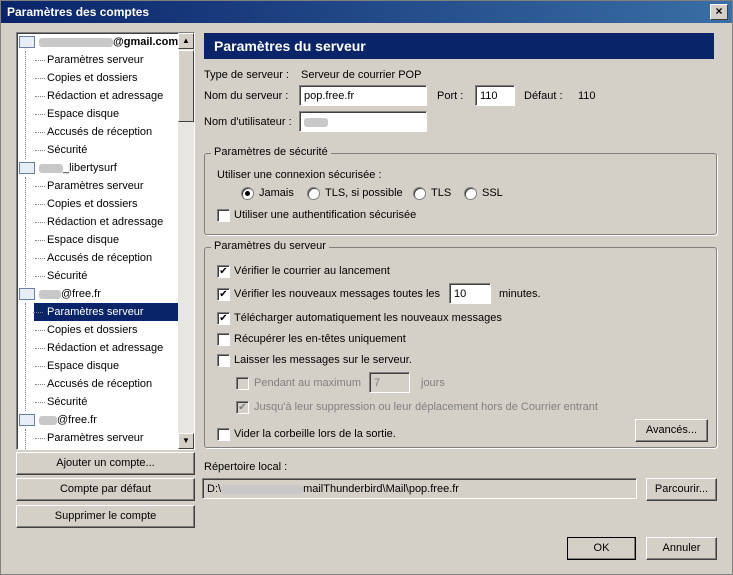 Image resolution: width=733 pixels, height=575 pixels. What do you see at coordinates (223, 318) in the screenshot?
I see `auto-download-checkbox: ✔` at bounding box center [223, 318].